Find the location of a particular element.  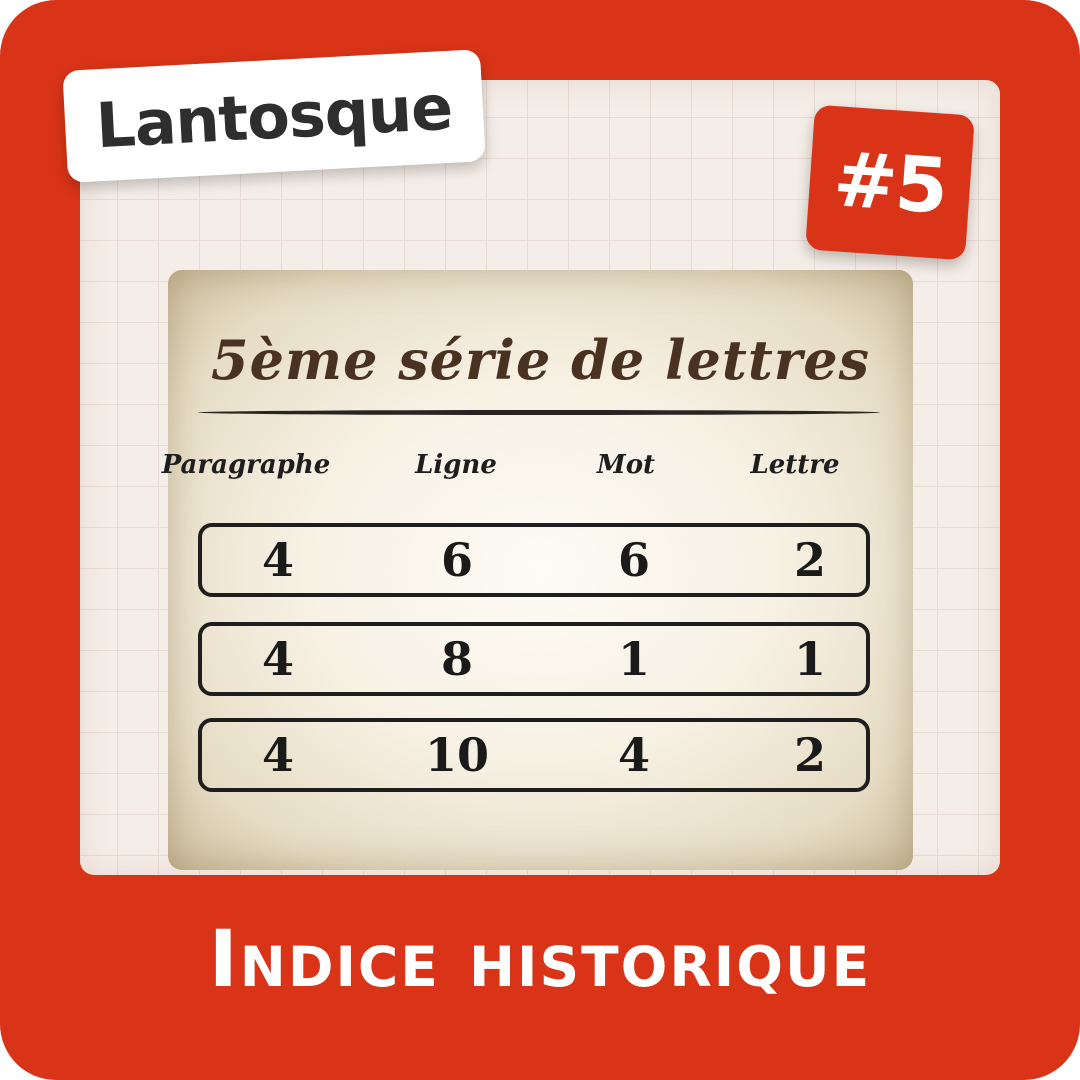

brand-tag: Lantosque is located at coordinates (274, 116).